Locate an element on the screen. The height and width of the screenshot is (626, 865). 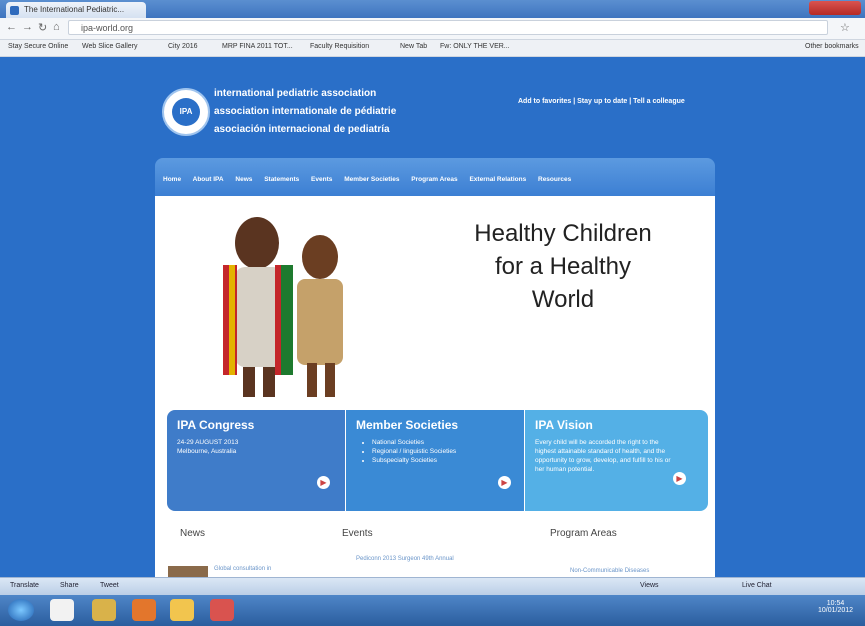
tagline-line: Healthy Children is located at coordinates (563, 233).